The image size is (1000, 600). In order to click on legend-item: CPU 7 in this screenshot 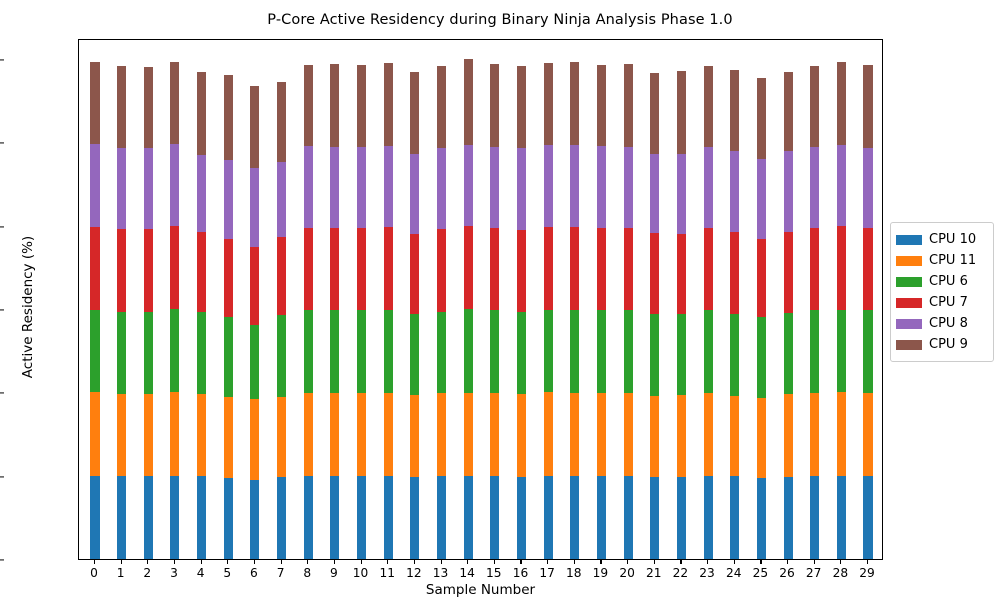, I will do `click(942, 302)`.